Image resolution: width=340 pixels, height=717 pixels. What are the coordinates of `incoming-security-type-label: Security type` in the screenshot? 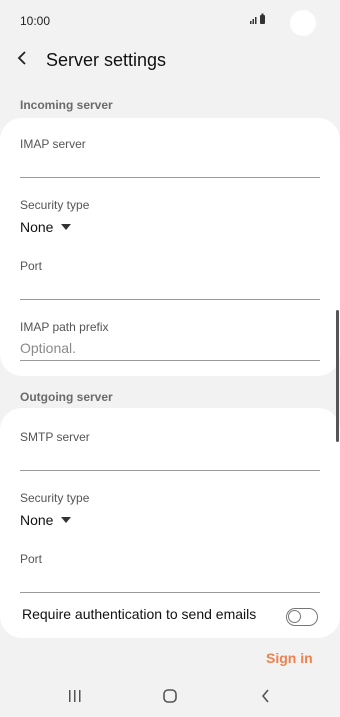 It's located at (55, 205).